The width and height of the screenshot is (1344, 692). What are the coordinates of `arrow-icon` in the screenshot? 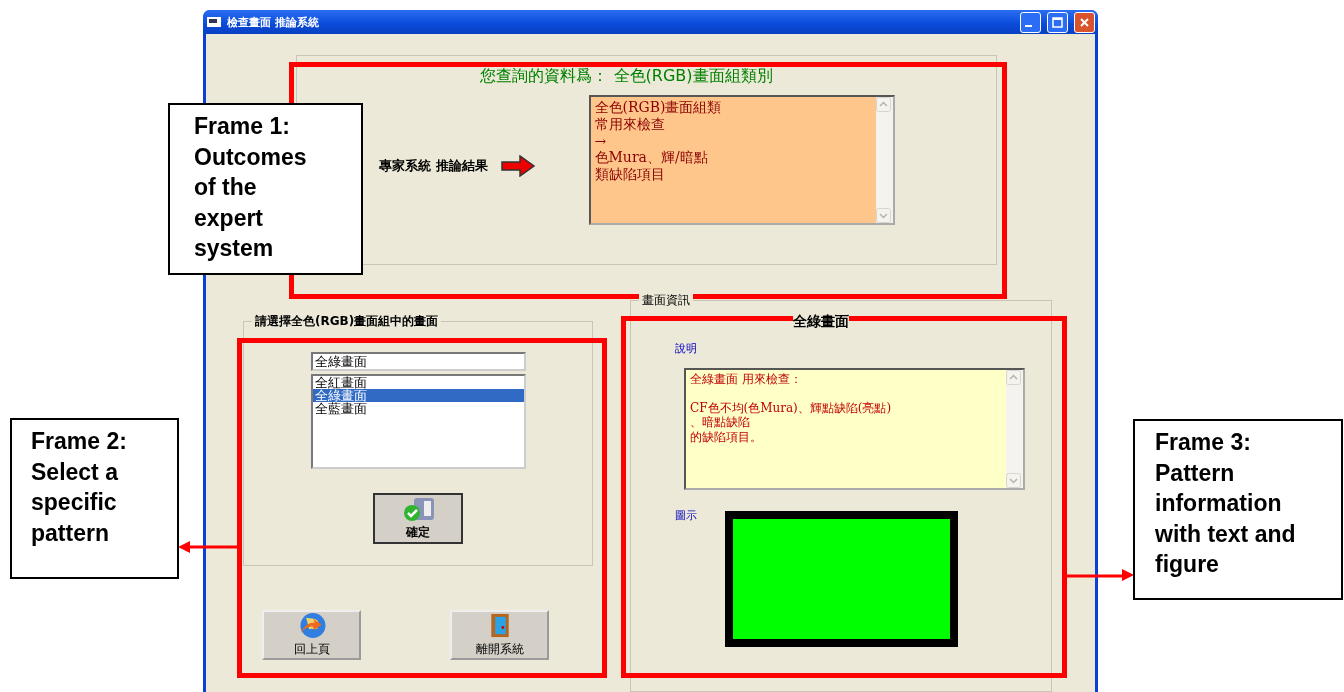 It's located at (517, 166).